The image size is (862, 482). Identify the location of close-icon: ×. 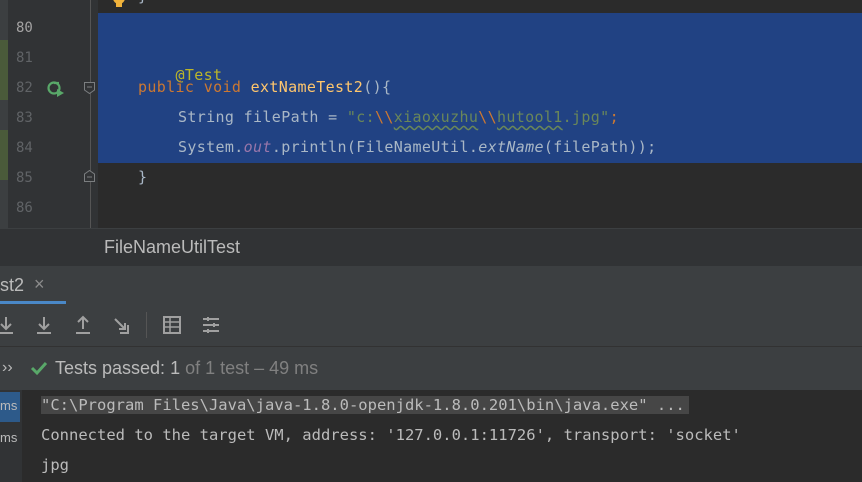
(39, 284).